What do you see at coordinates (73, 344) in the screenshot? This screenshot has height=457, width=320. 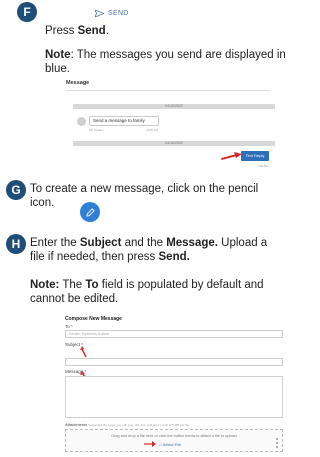 I see `subject-label-text: Subject` at bounding box center [73, 344].